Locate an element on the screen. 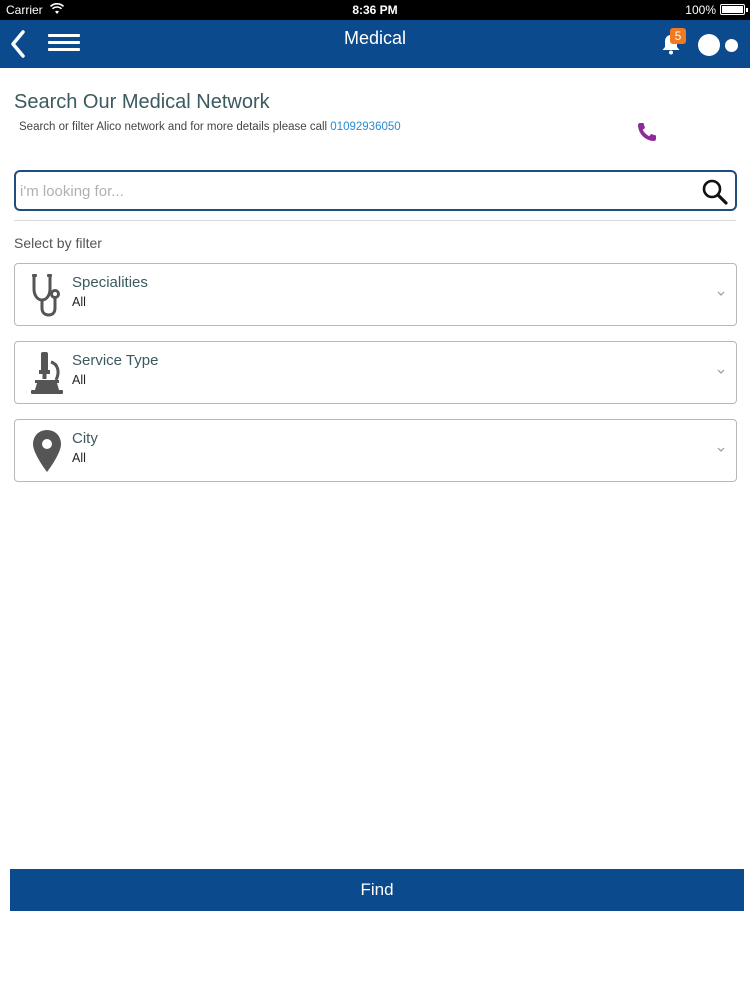 This screenshot has height=1000, width=750. specialities-filter: Specialities All is located at coordinates (375, 294).